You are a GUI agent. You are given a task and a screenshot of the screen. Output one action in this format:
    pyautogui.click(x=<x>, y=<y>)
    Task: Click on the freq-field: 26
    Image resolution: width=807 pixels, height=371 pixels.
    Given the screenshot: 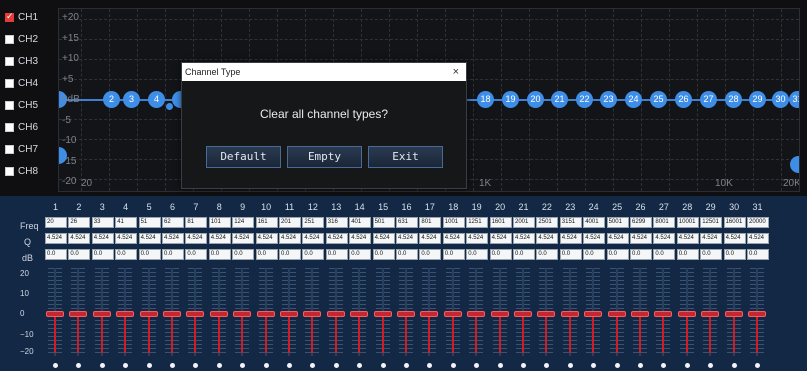 What is the action you would take?
    pyautogui.click(x=79, y=222)
    